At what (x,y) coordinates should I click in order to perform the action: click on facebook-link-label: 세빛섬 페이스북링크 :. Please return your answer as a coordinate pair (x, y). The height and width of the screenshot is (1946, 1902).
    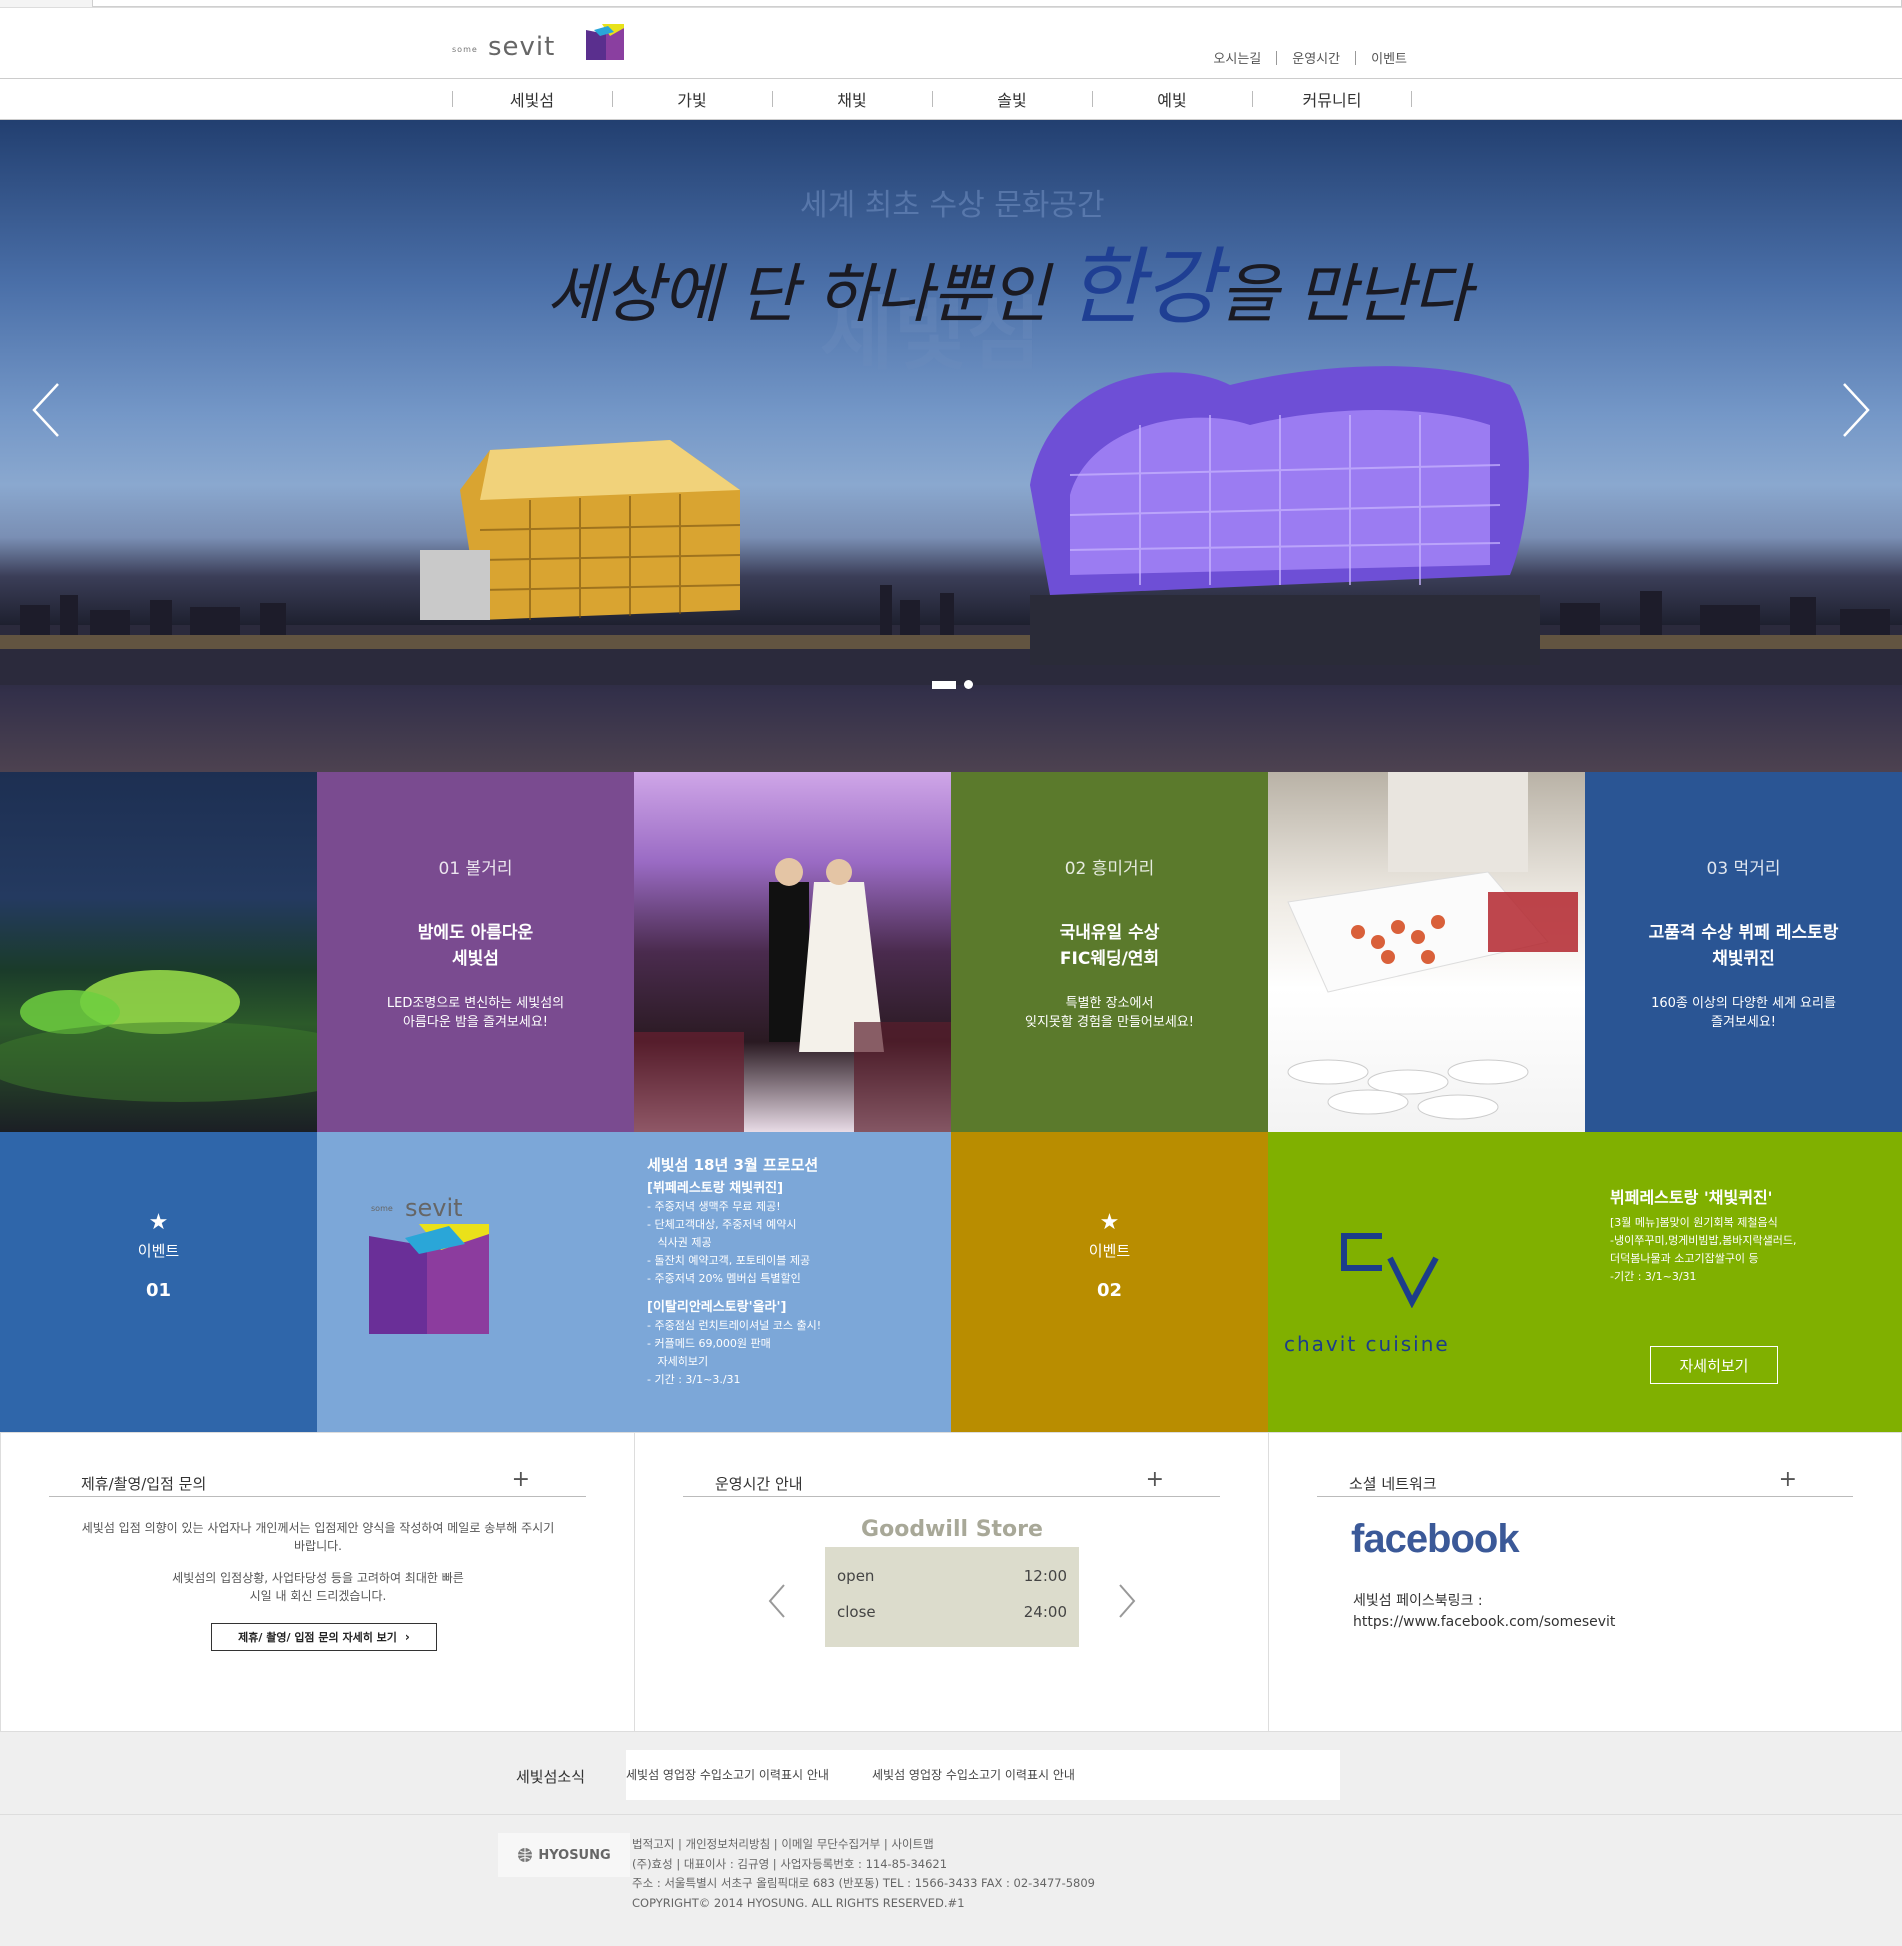
    Looking at the image, I should click on (1418, 1601).